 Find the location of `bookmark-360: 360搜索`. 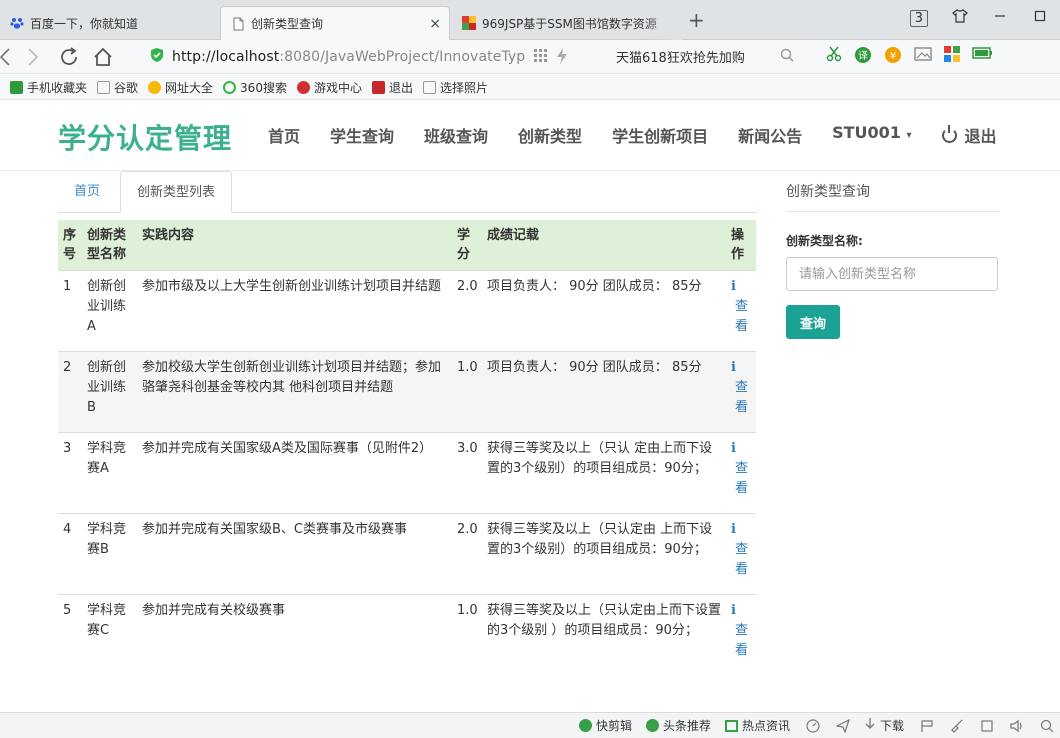

bookmark-360: 360搜索 is located at coordinates (255, 87).